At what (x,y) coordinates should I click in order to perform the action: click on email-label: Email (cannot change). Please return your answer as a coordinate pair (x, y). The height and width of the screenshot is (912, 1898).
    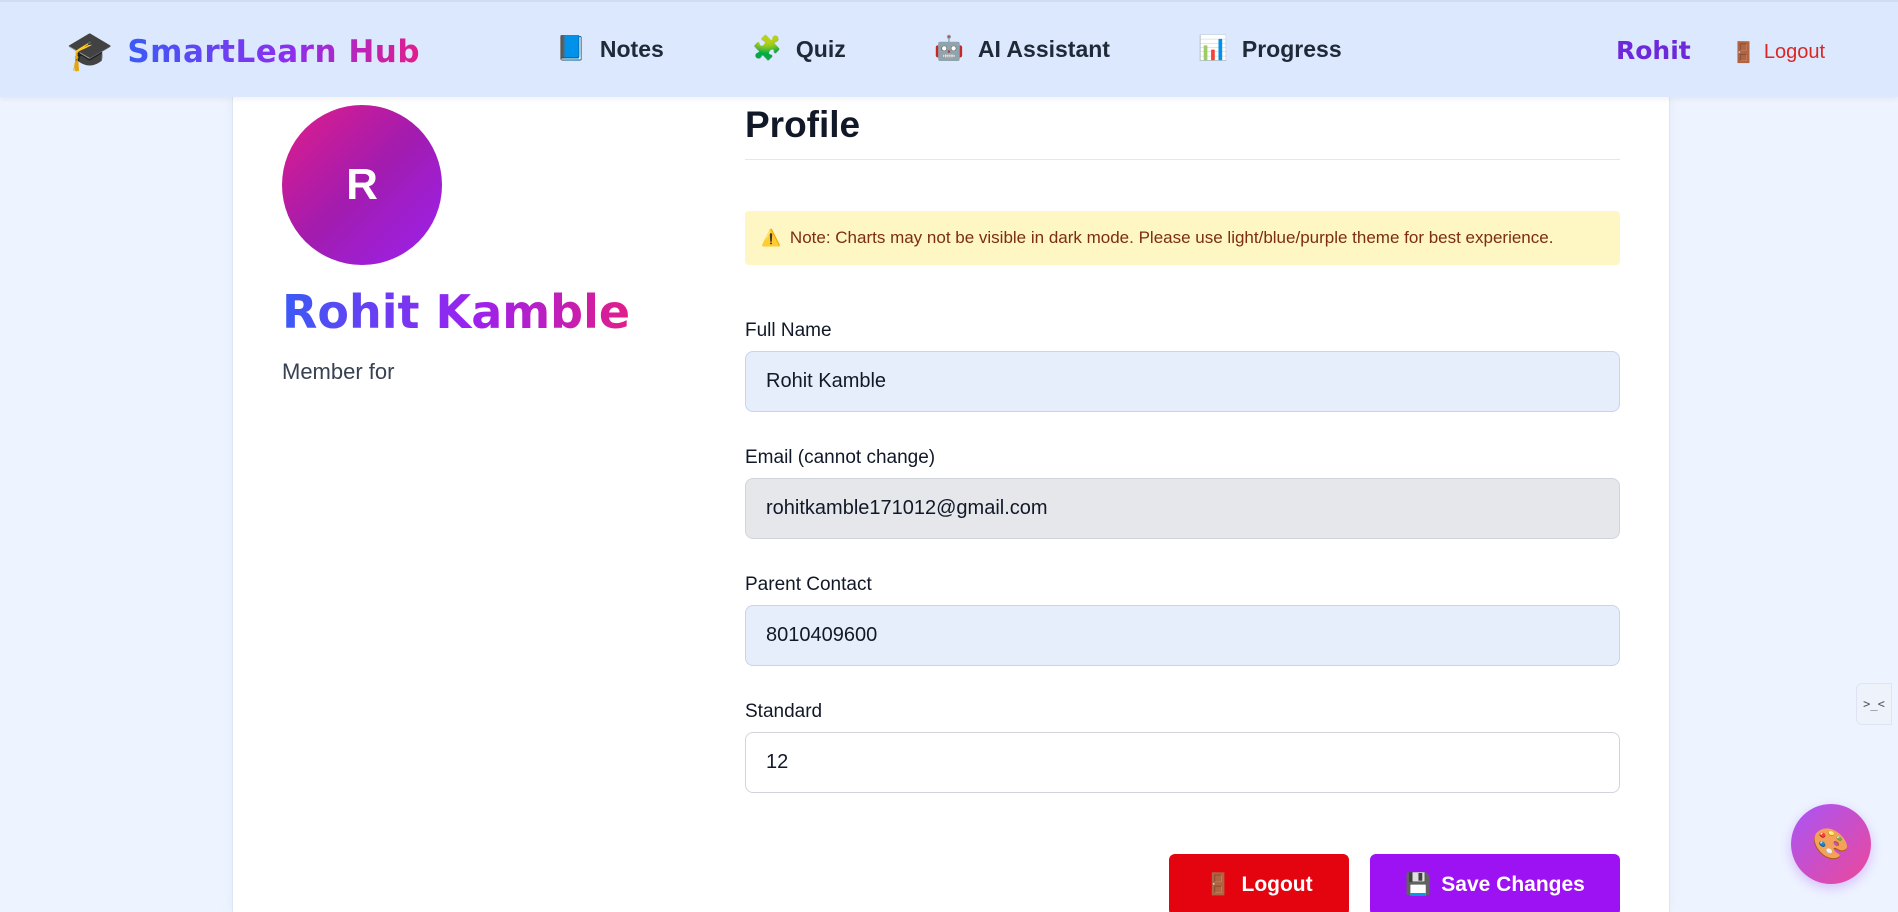
    Looking at the image, I should click on (840, 457).